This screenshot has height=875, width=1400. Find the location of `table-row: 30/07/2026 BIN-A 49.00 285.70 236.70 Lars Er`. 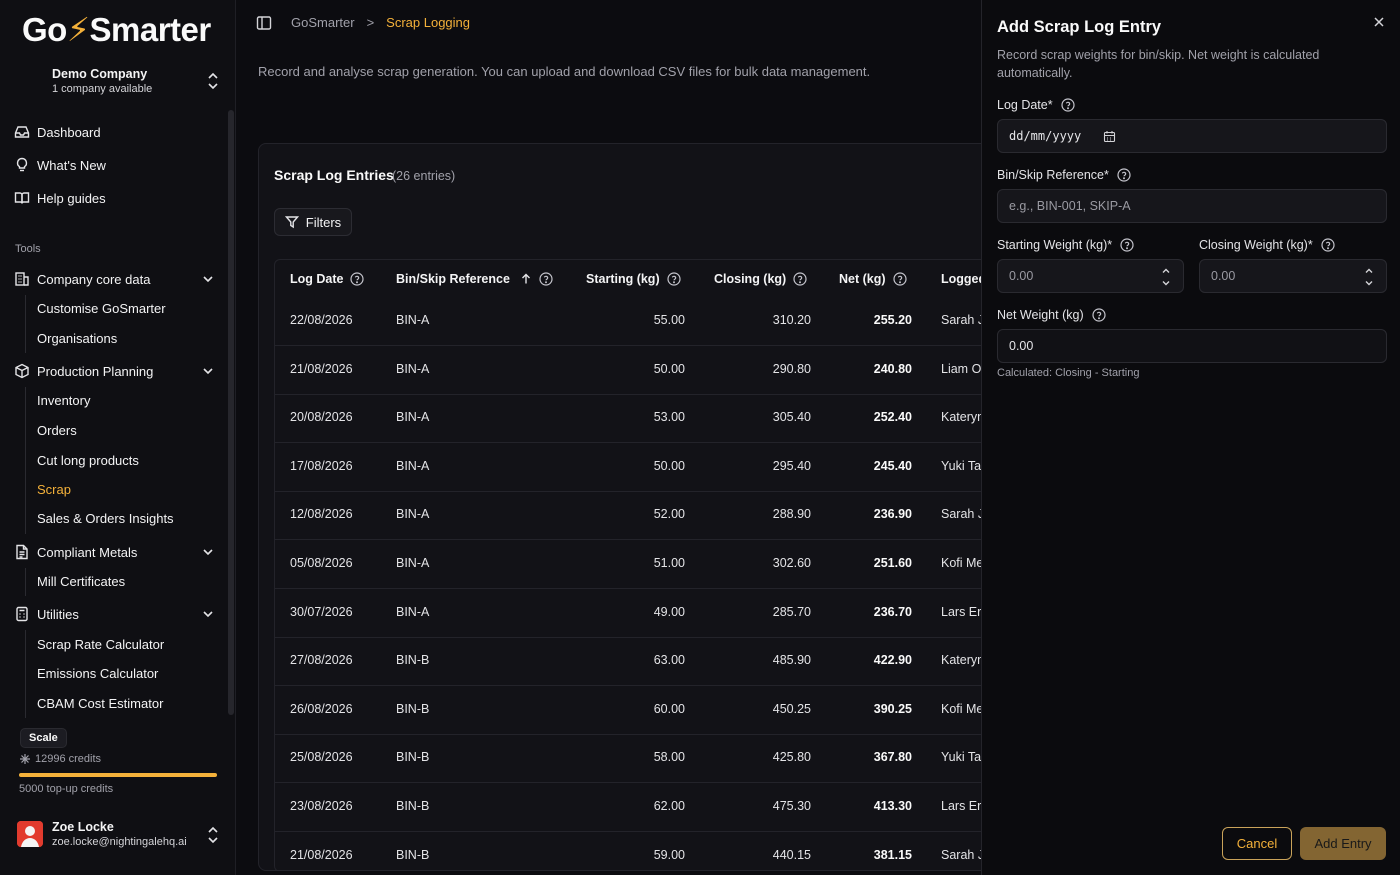

table-row: 30/07/2026 BIN-A 49.00 285.70 236.70 Lars Er is located at coordinates (646, 613).